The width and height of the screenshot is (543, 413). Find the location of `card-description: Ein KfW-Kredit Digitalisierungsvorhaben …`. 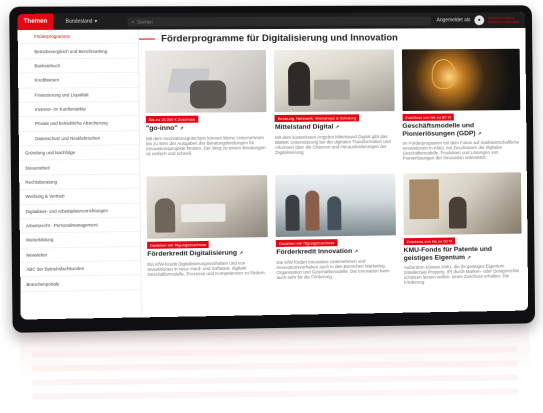

card-description: Ein KfW-Kredit Digitalisierungsvorhaben … is located at coordinates (206, 268).